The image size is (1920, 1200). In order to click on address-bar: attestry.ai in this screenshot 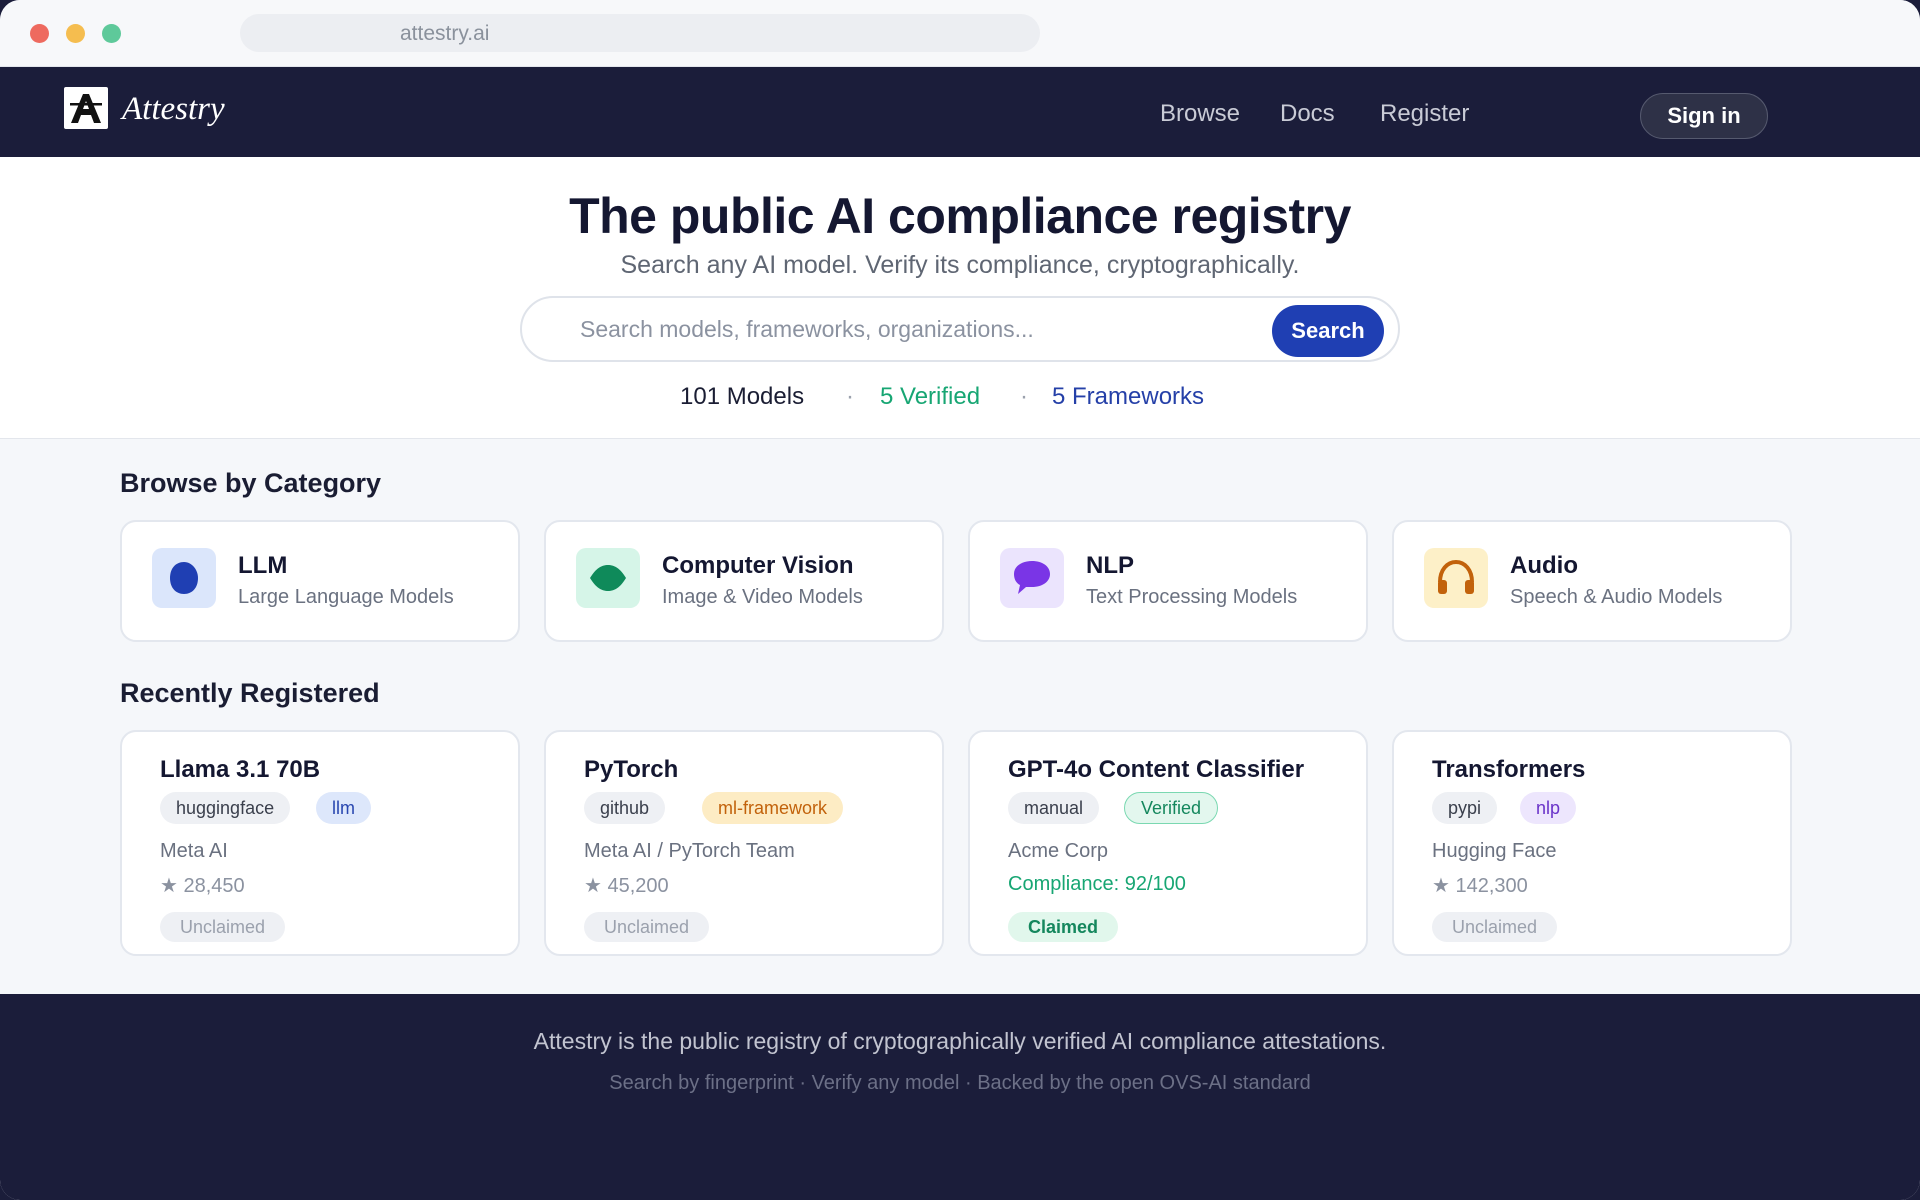, I will do `click(640, 33)`.